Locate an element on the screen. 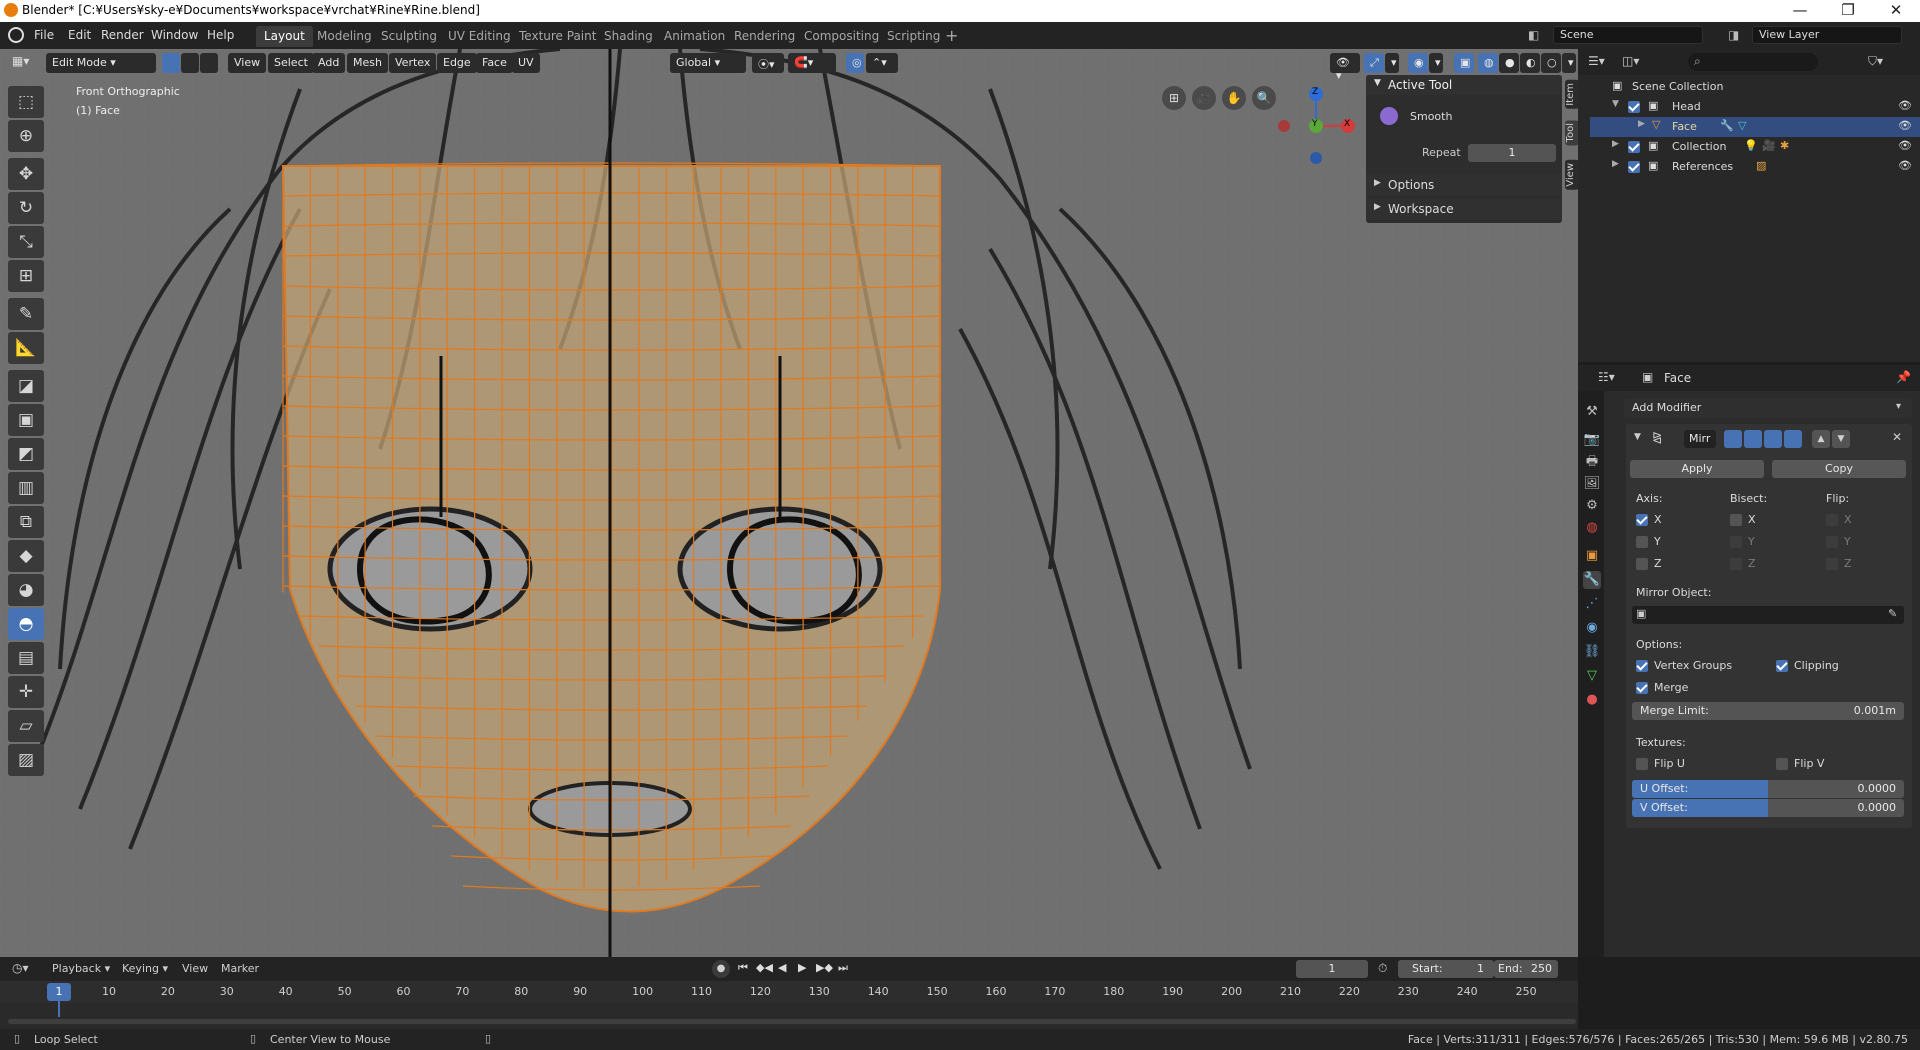 The image size is (1920, 1050). overlay-icon: ◉ is located at coordinates (1418, 63).